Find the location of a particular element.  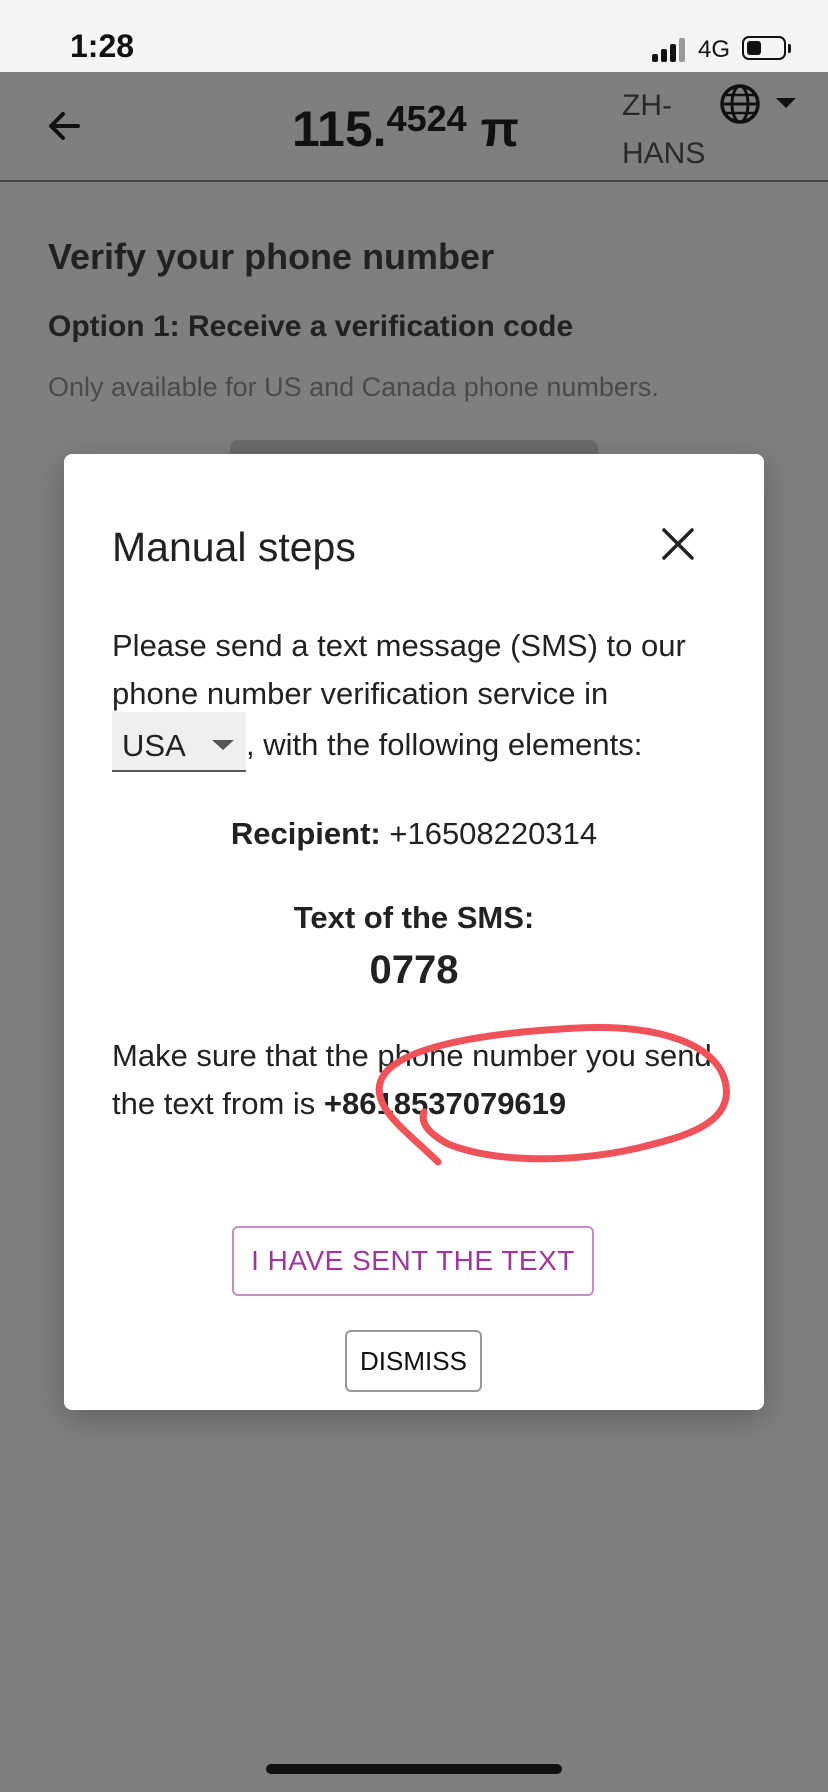

back-arrow-icon is located at coordinates (64, 126).